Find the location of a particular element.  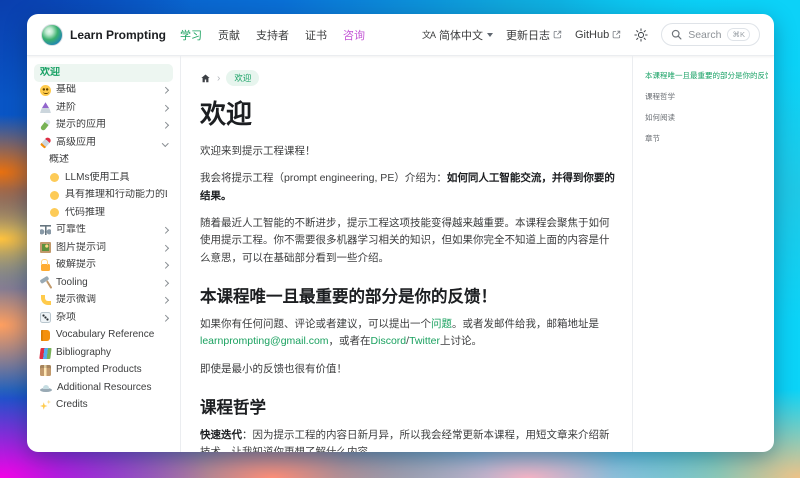

discord-link: Discord is located at coordinates (389, 341).